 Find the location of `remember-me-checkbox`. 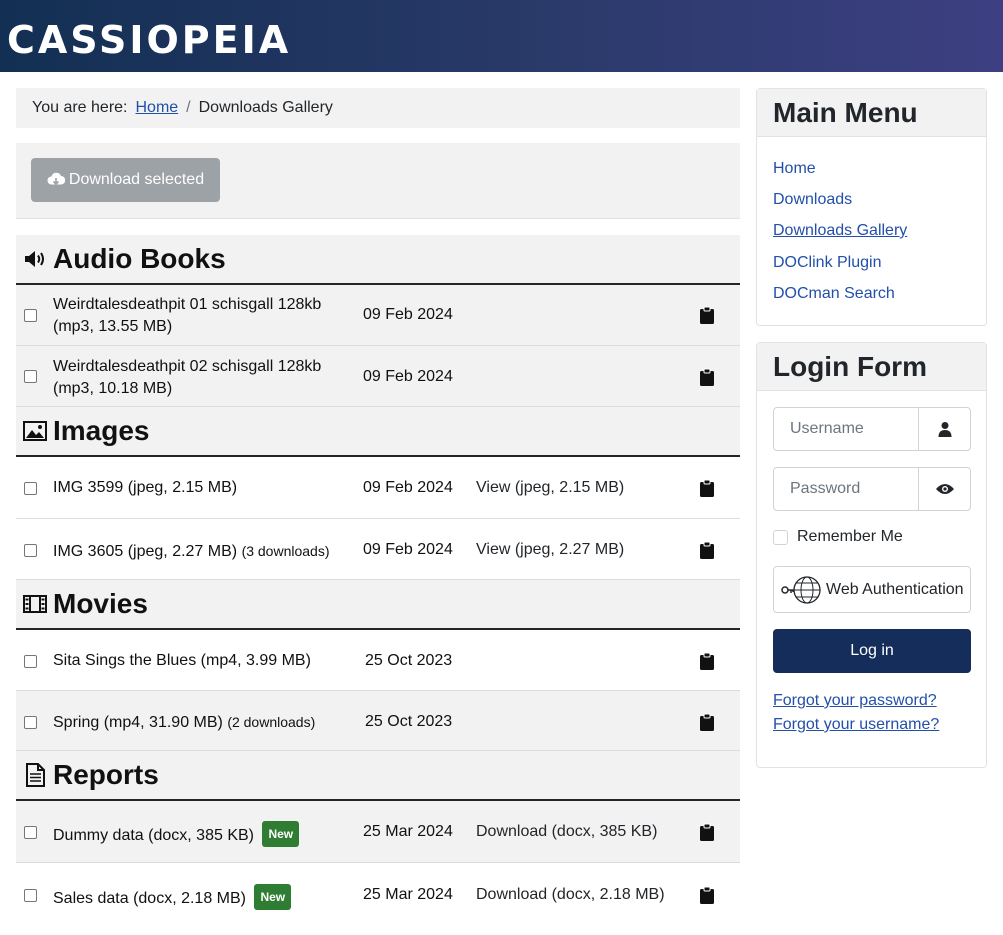

remember-me-checkbox is located at coordinates (780, 537).